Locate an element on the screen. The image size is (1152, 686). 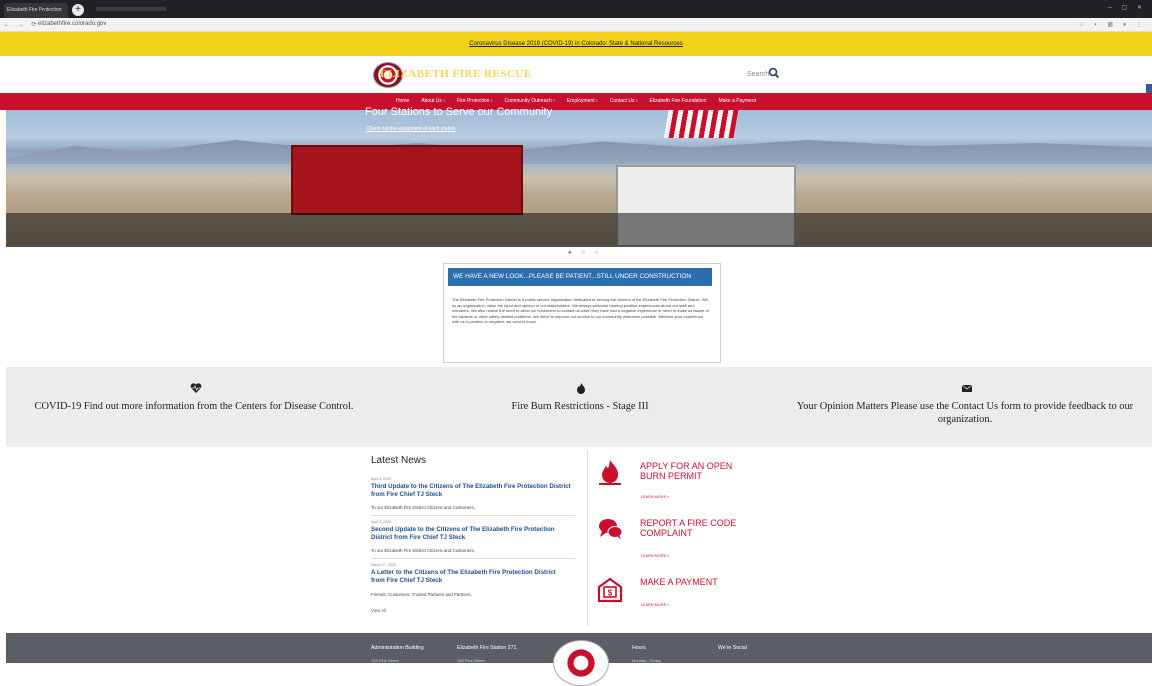
column-divider is located at coordinates (587, 538).